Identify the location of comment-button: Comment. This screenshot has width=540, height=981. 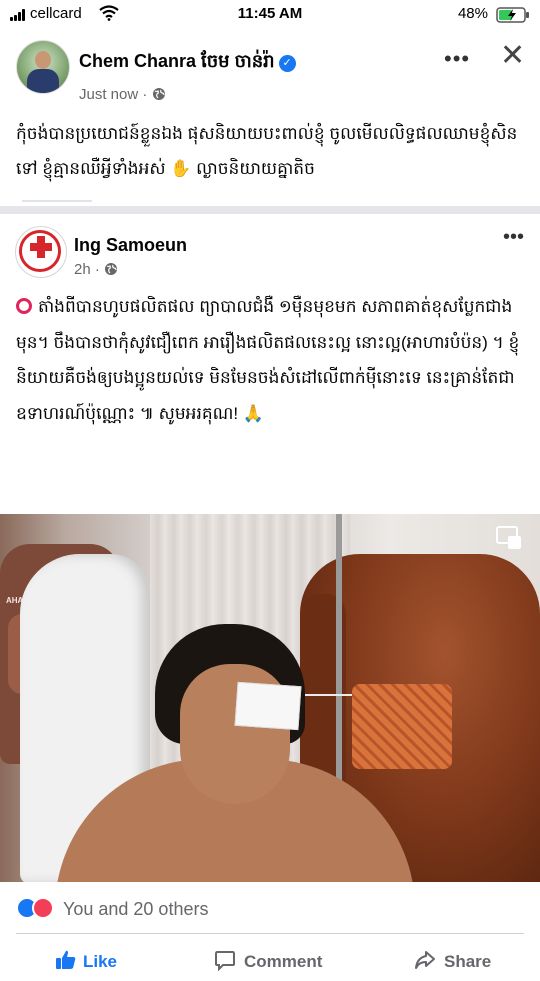
(268, 960).